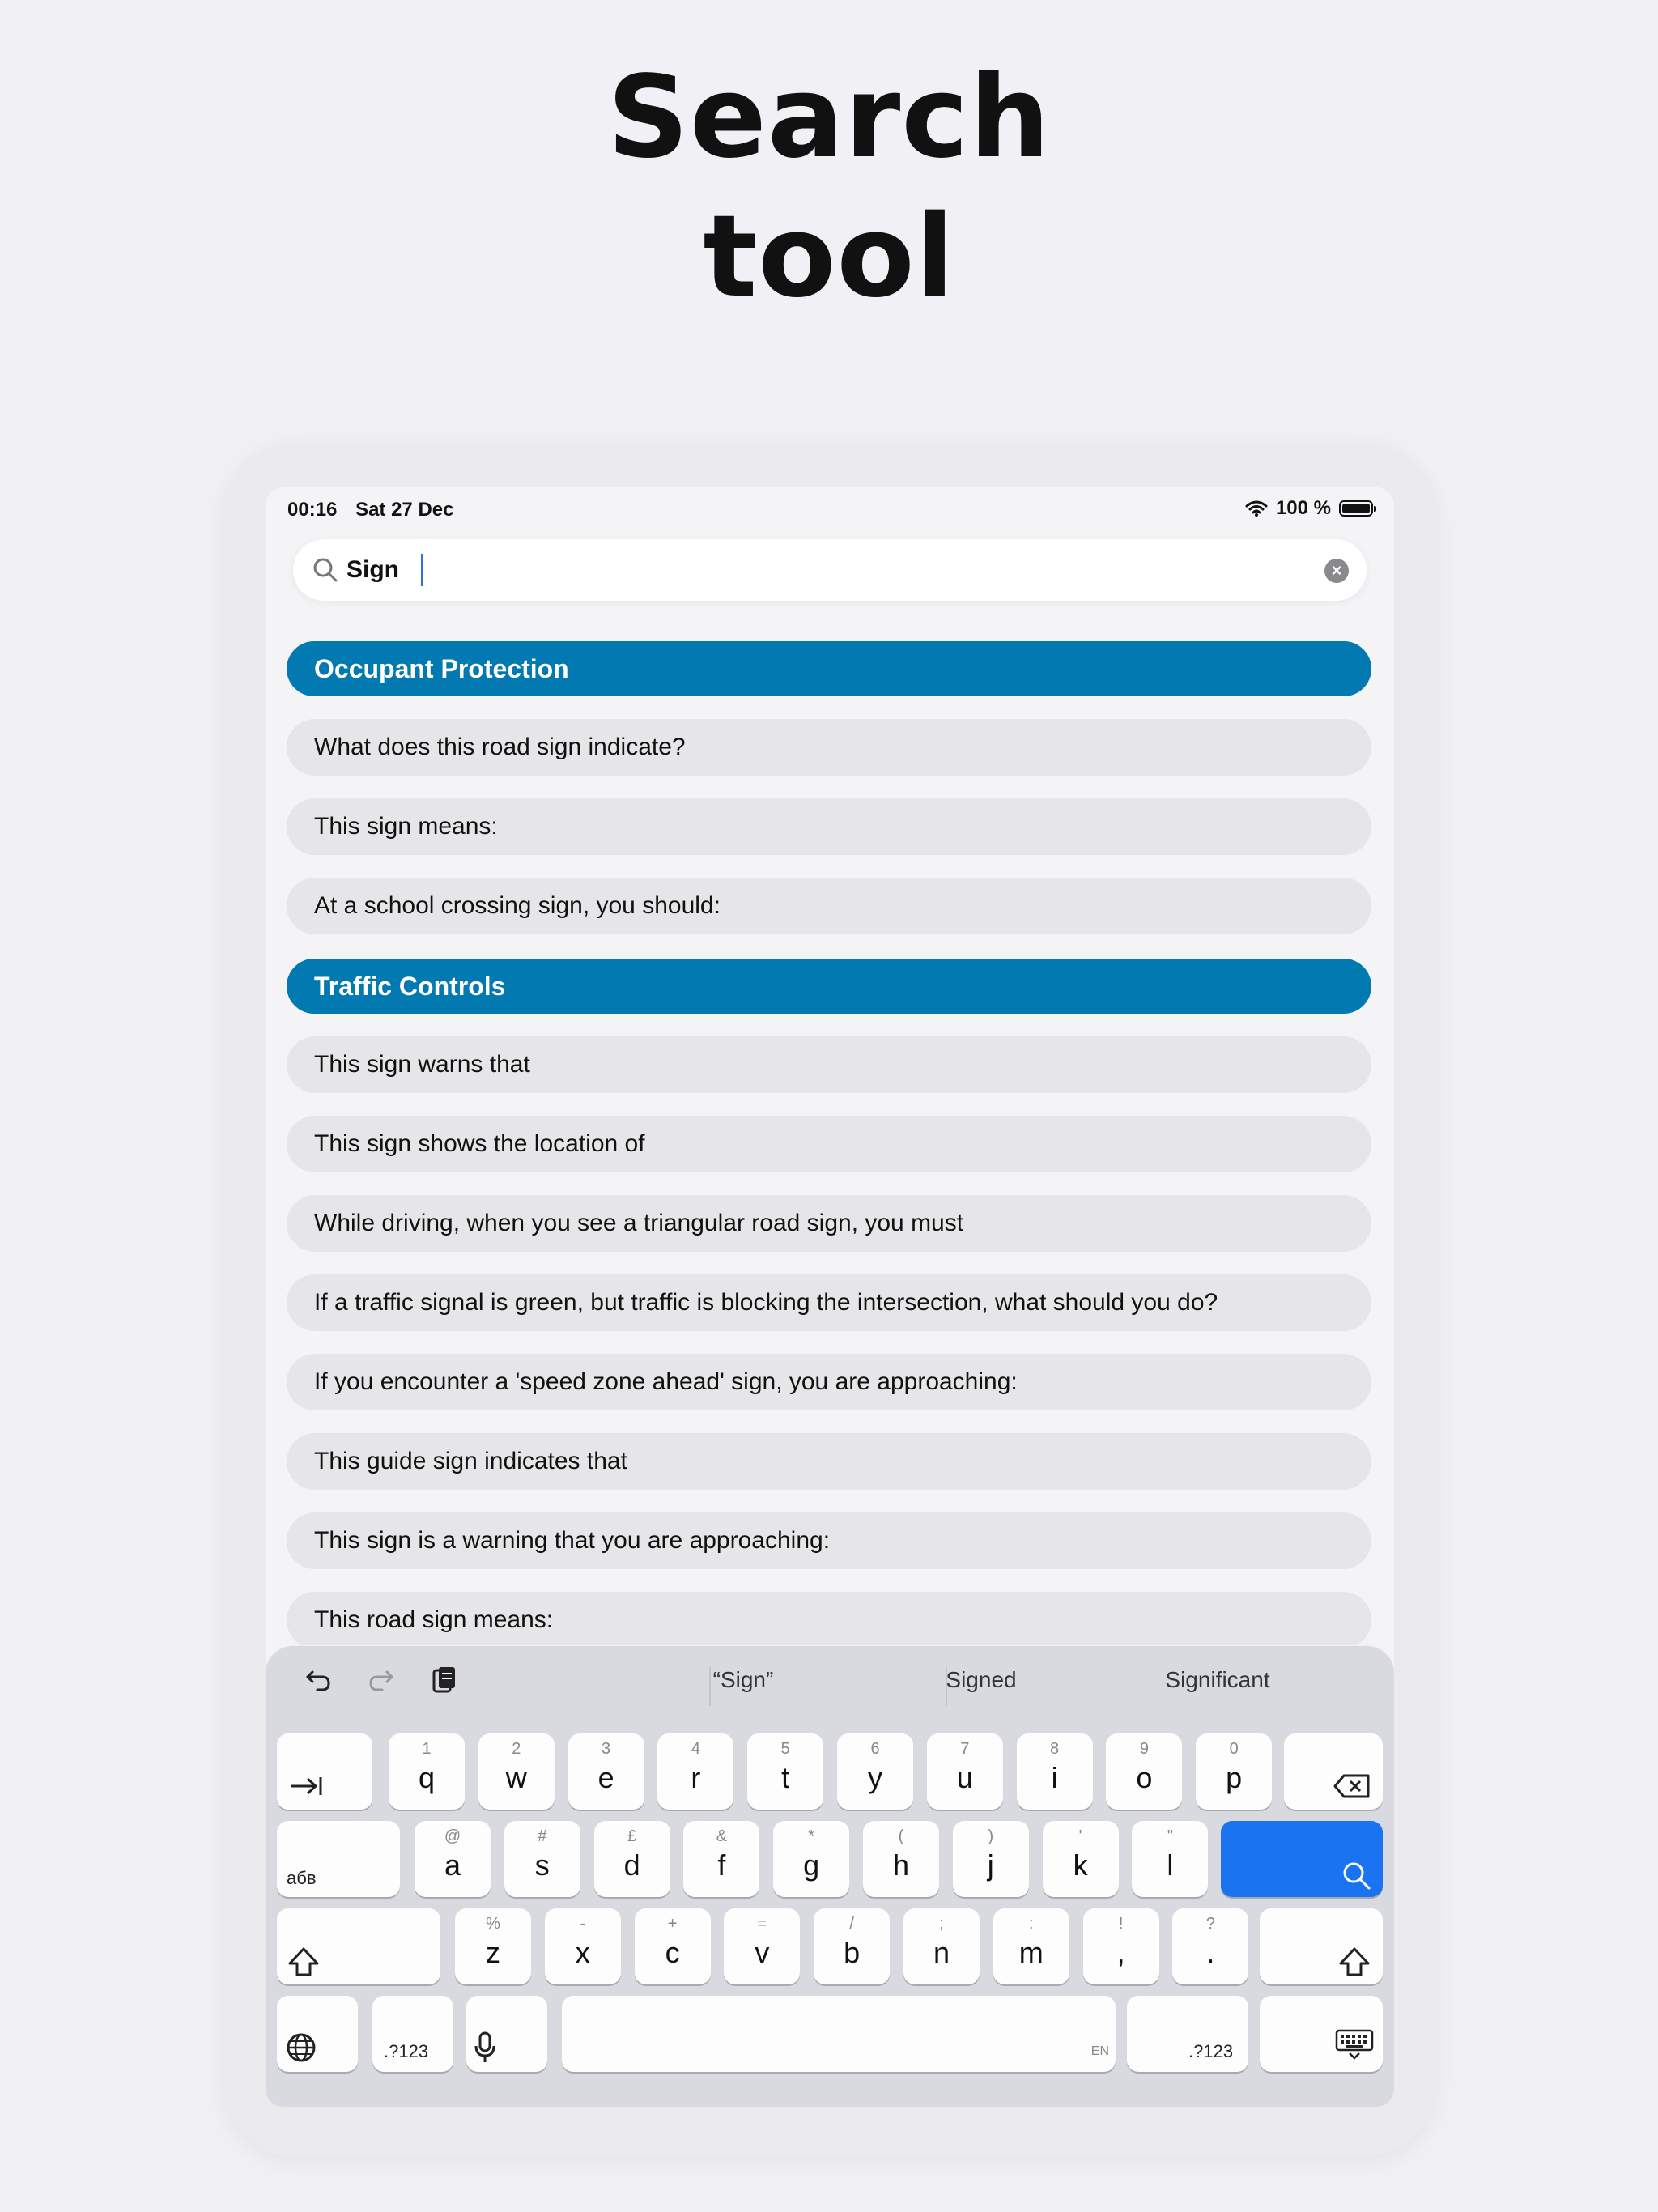  Describe the element at coordinates (1302, 1859) in the screenshot. I see `search-key` at that location.